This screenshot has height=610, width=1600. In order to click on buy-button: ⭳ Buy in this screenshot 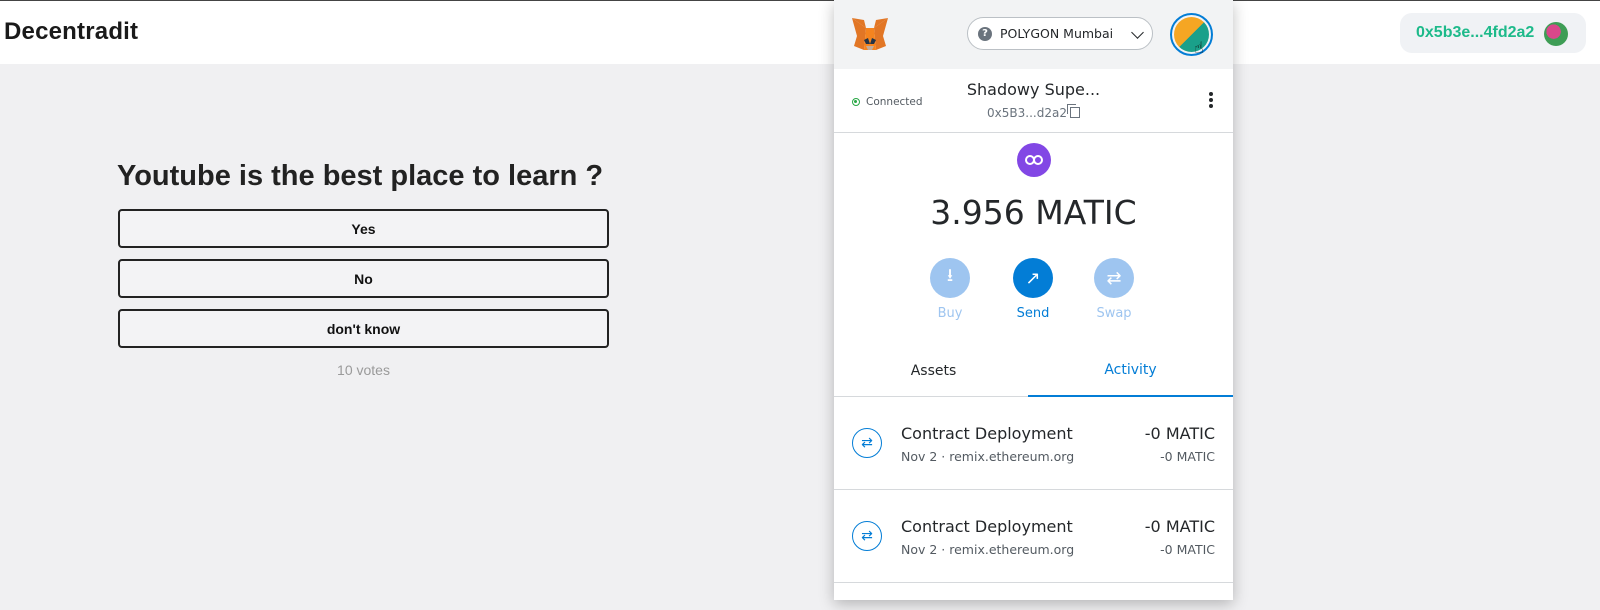, I will do `click(950, 289)`.